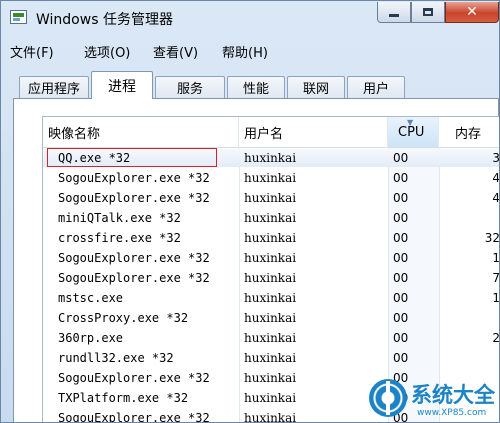 Image resolution: width=500 pixels, height=423 pixels. Describe the element at coordinates (245, 51) in the screenshot. I see `menu-help: 帮助(H)` at that location.